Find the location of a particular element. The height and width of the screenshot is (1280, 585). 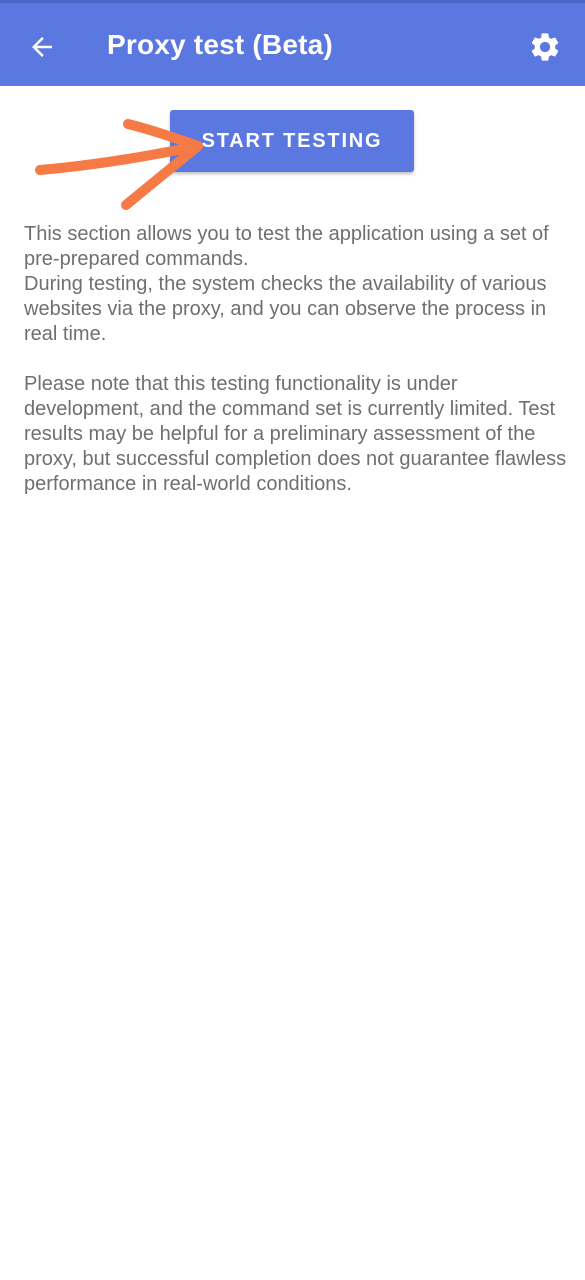

gear-icon is located at coordinates (545, 47).